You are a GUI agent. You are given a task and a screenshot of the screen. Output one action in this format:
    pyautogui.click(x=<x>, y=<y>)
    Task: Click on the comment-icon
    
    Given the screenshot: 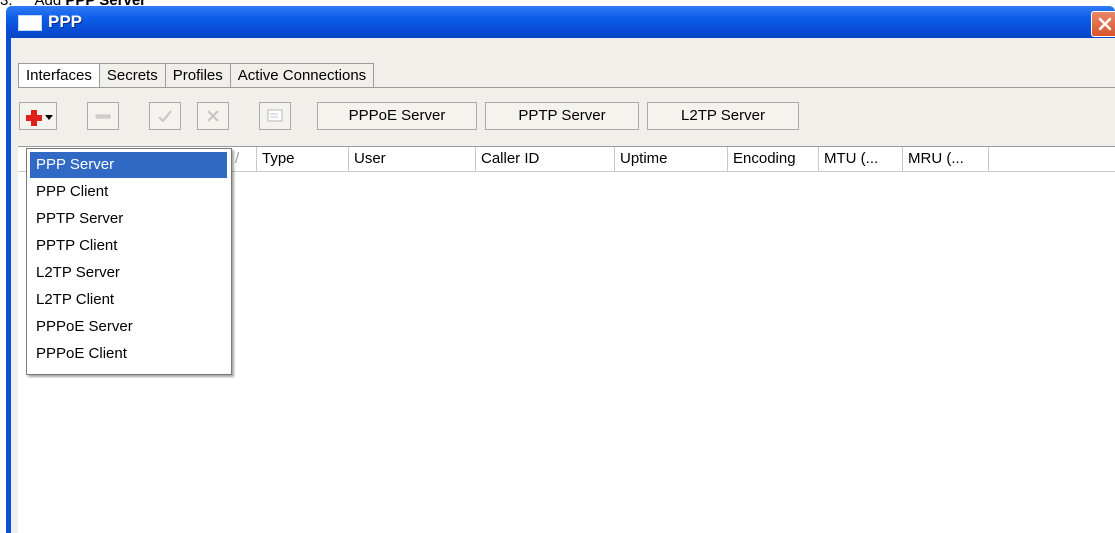 What is the action you would take?
    pyautogui.click(x=275, y=115)
    